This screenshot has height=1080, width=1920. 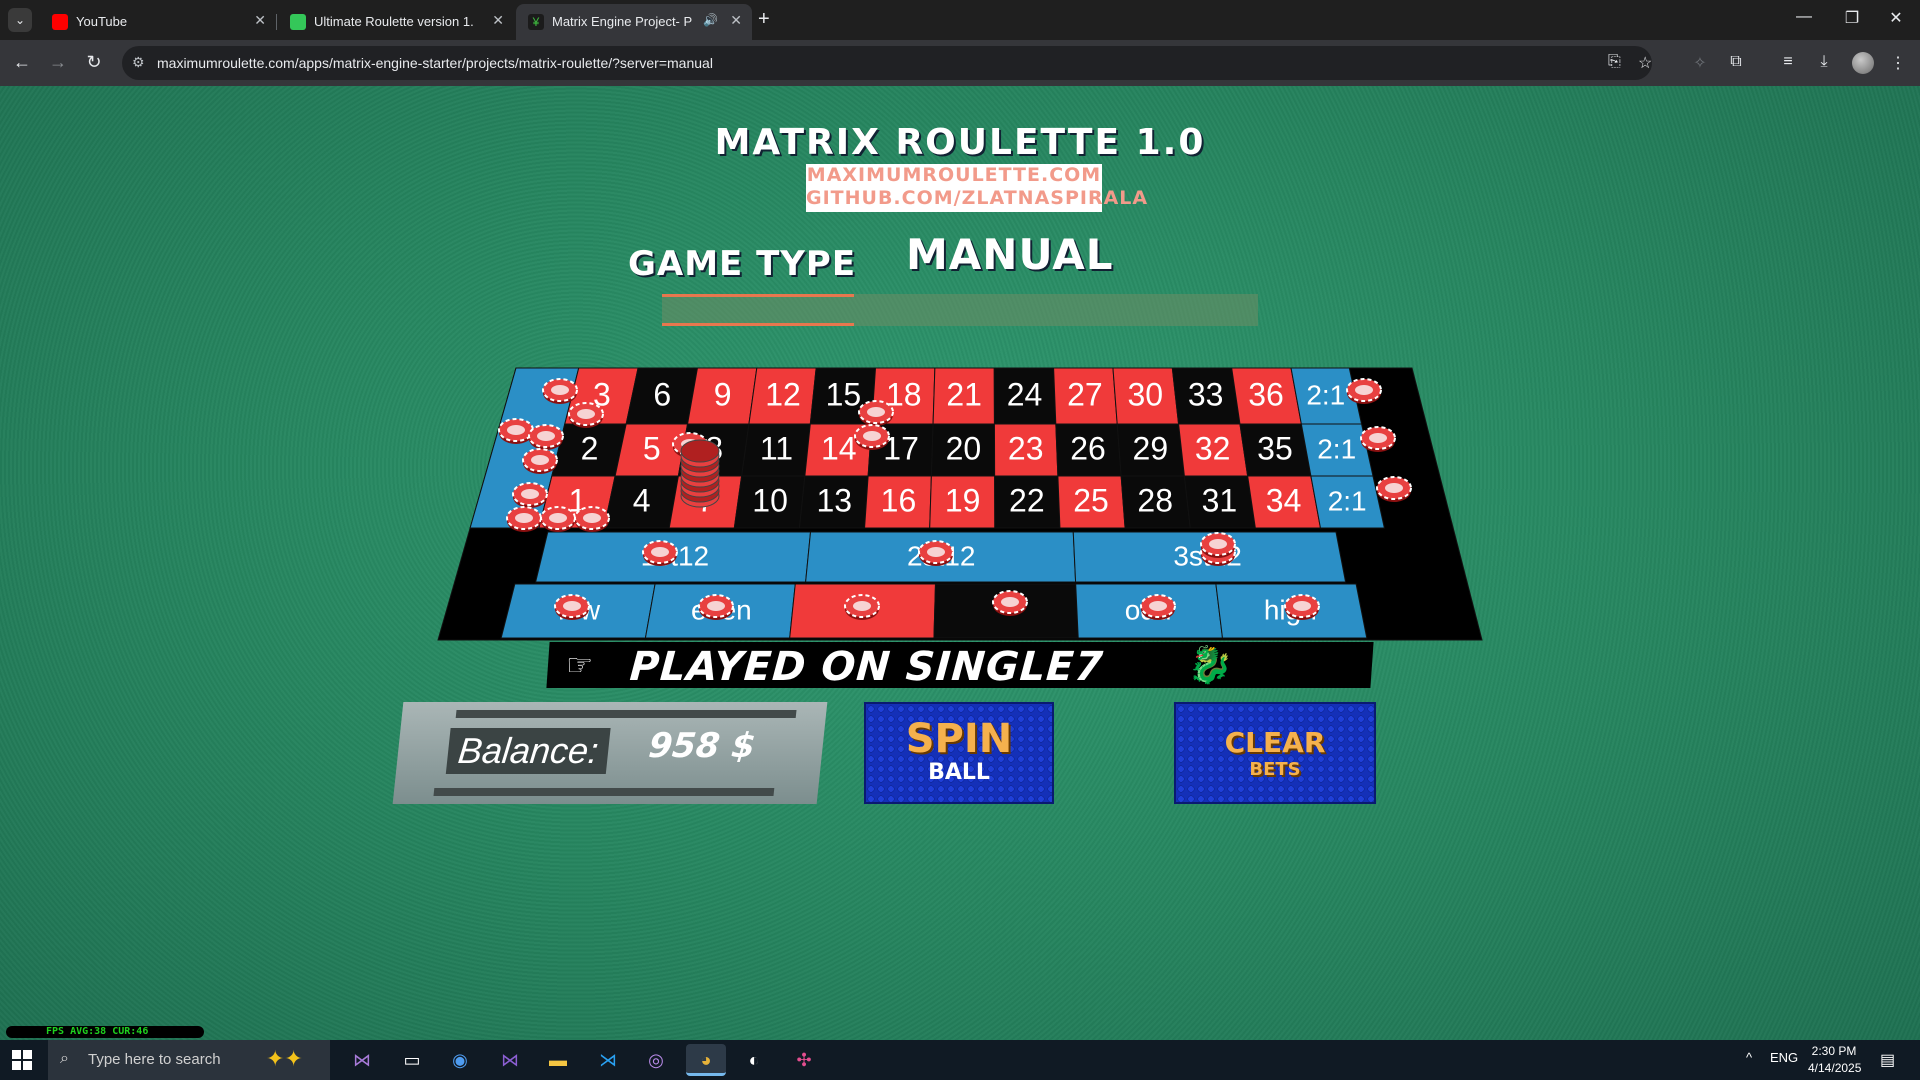 I want to click on table-label: 33, so click(x=1206, y=394).